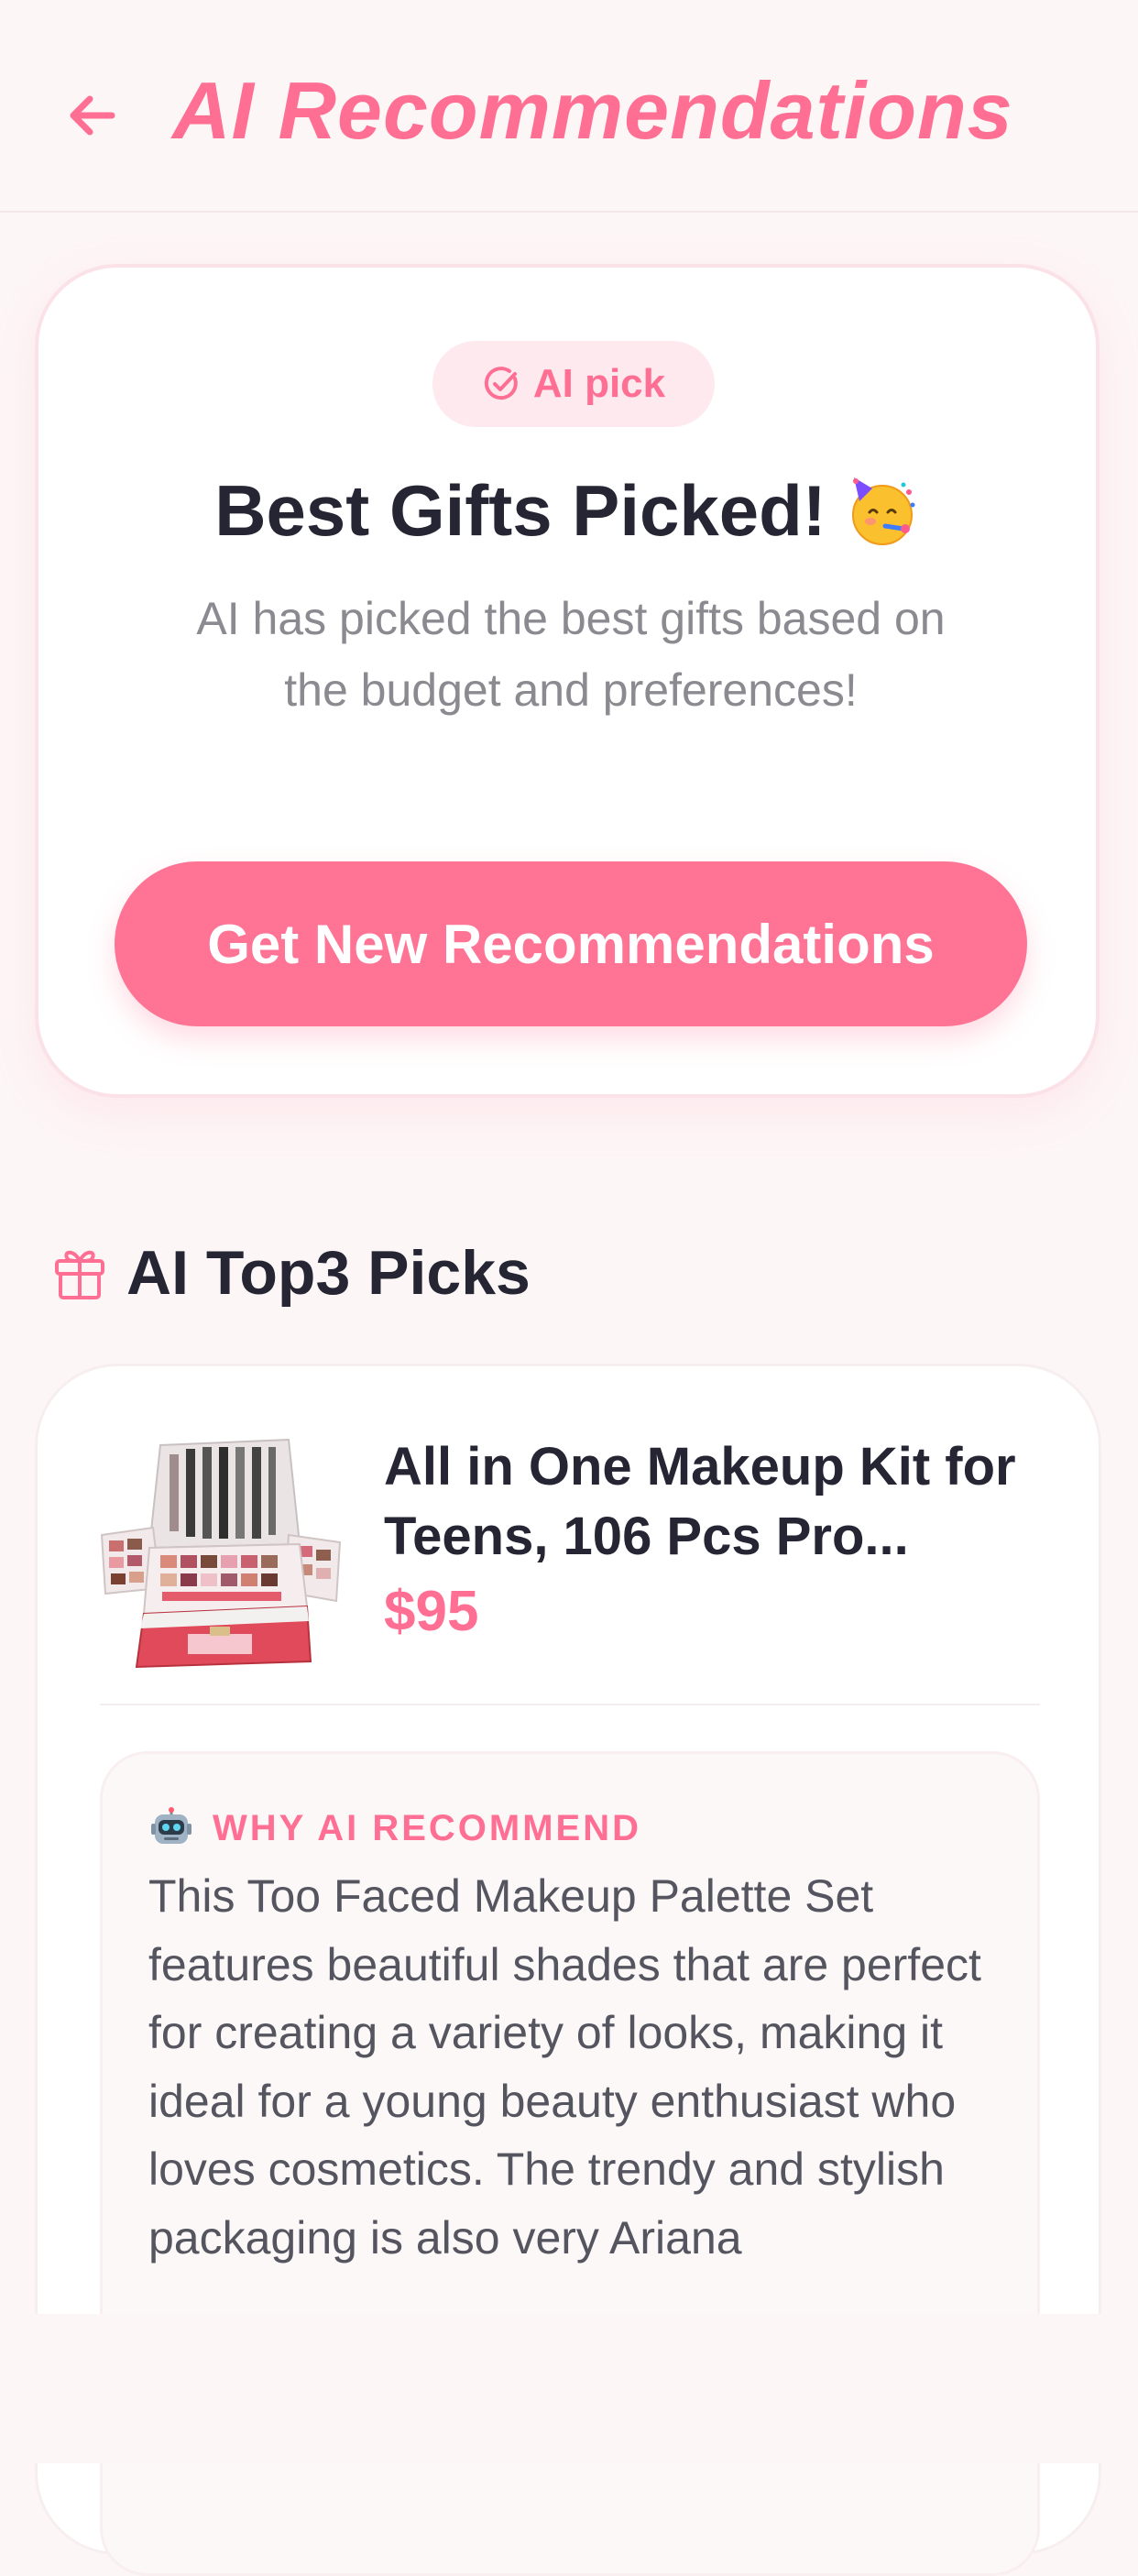 This screenshot has width=1138, height=2576. I want to click on top-picks-heading: AI Top3 Picks, so click(292, 1273).